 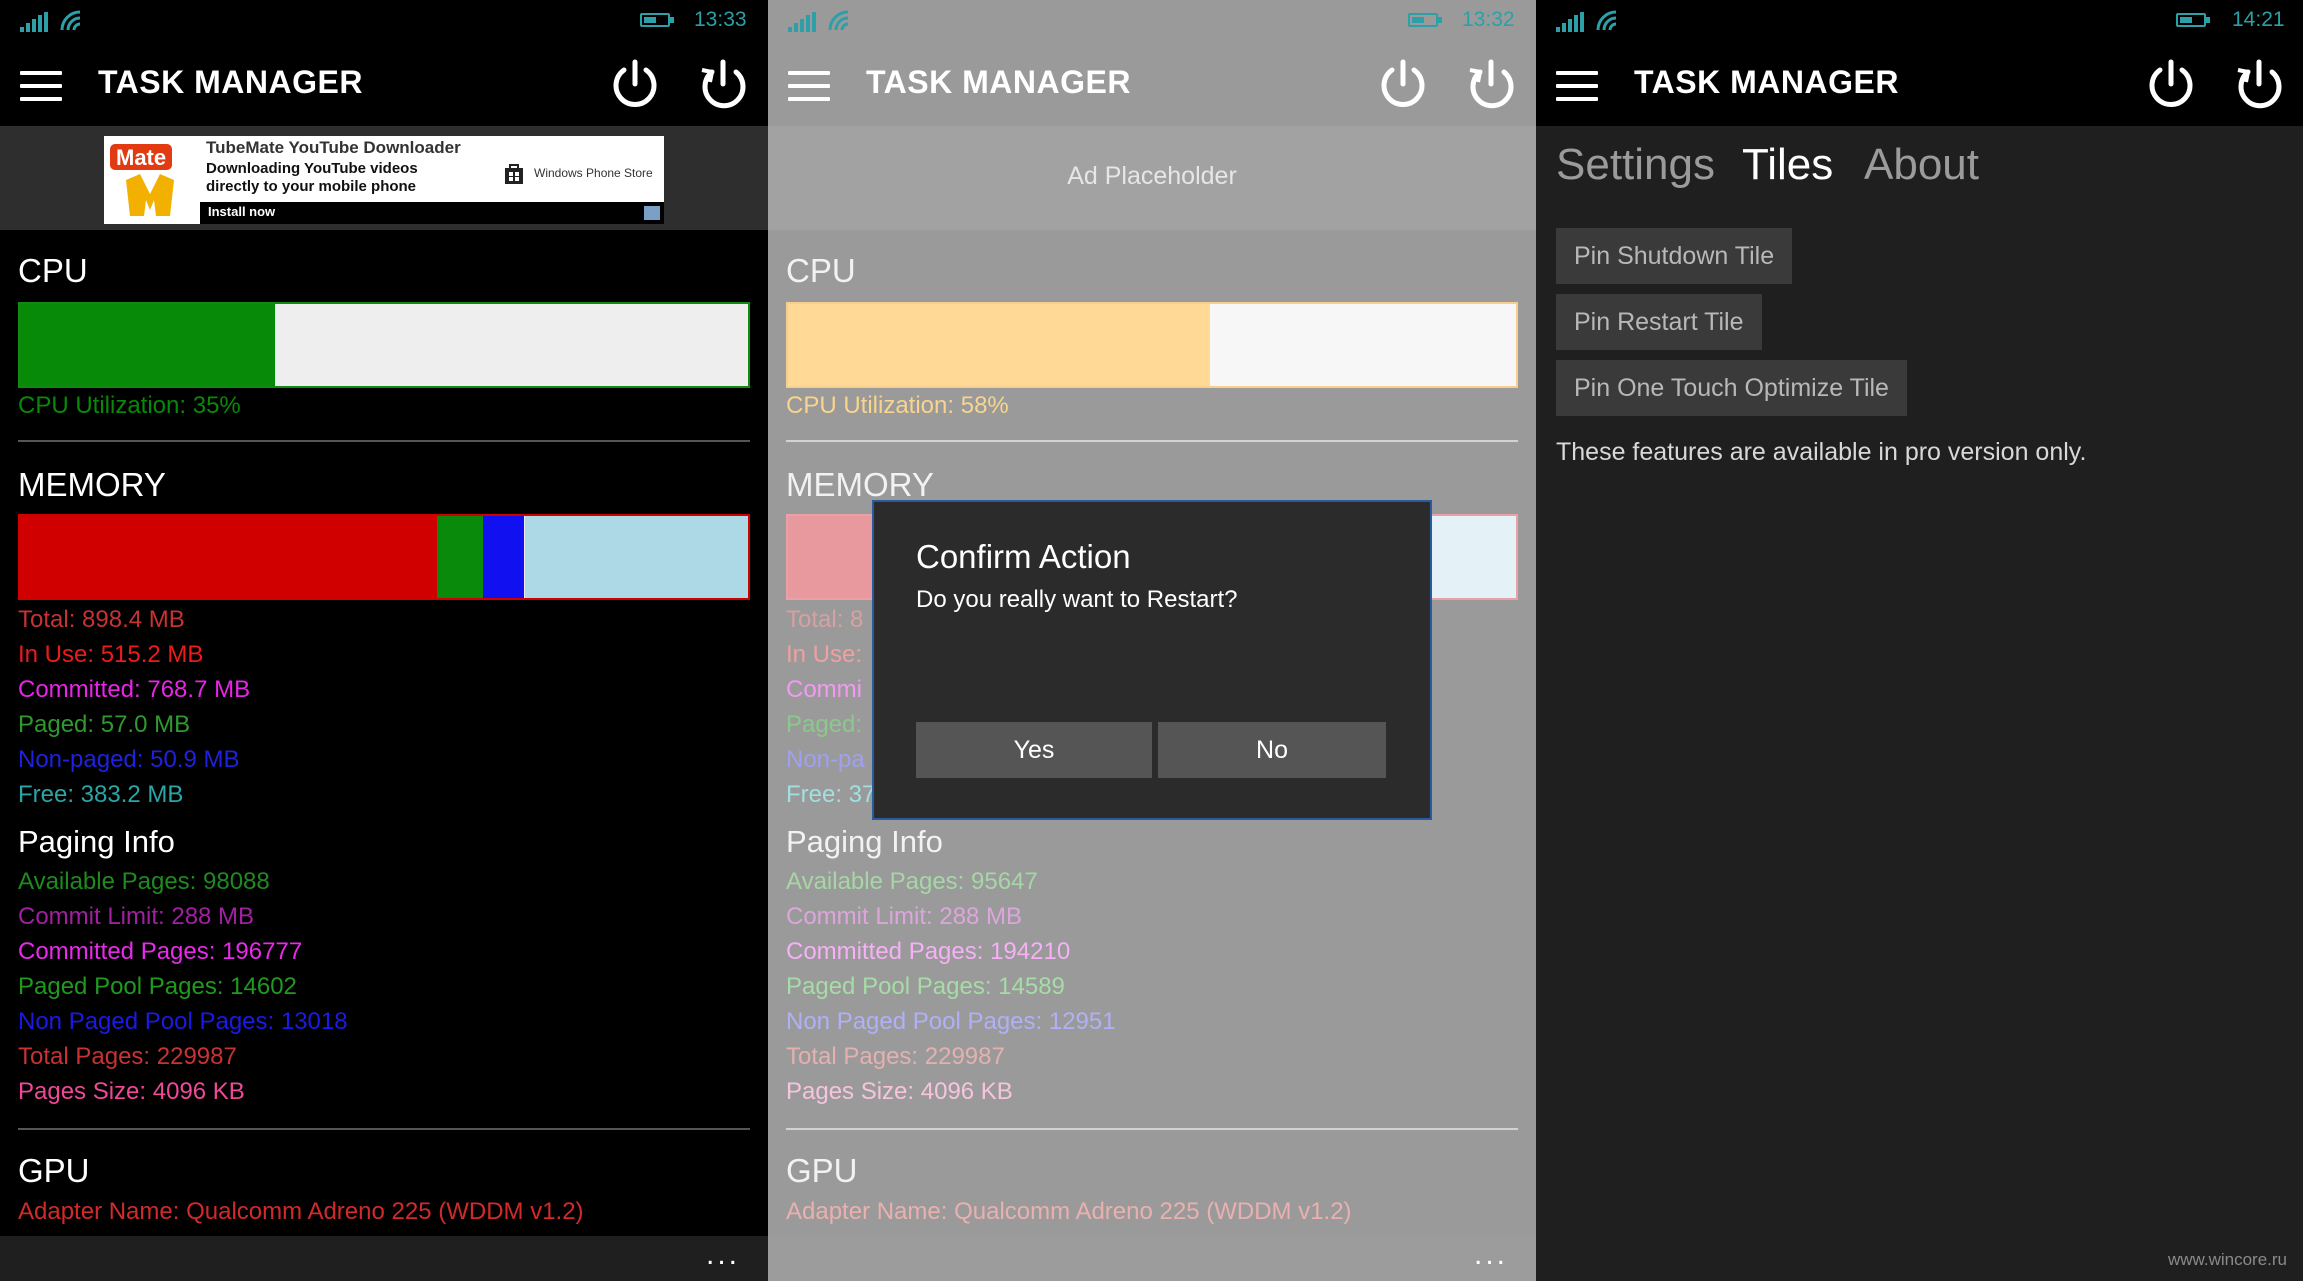 What do you see at coordinates (1919, 21) in the screenshot?
I see `status-bar: 14:21` at bounding box center [1919, 21].